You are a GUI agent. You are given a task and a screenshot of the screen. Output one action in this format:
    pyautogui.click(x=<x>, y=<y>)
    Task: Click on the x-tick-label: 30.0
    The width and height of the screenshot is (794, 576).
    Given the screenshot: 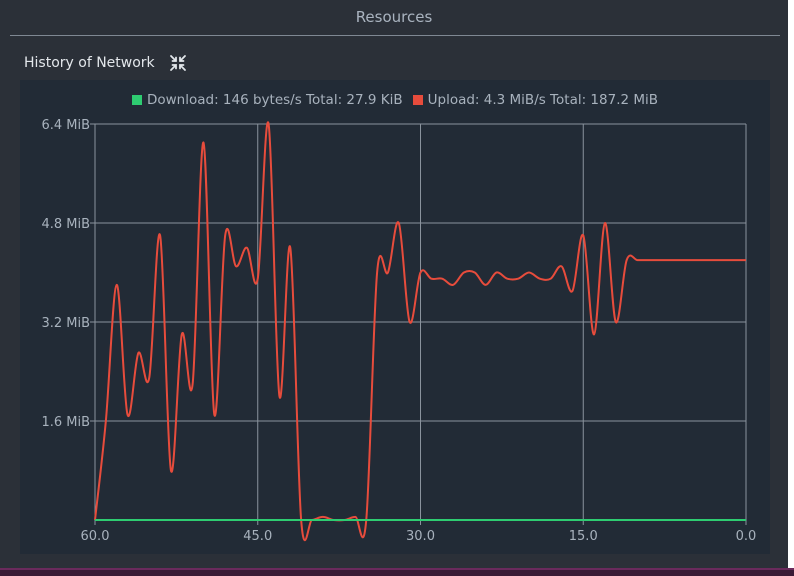 What is the action you would take?
    pyautogui.click(x=420, y=536)
    